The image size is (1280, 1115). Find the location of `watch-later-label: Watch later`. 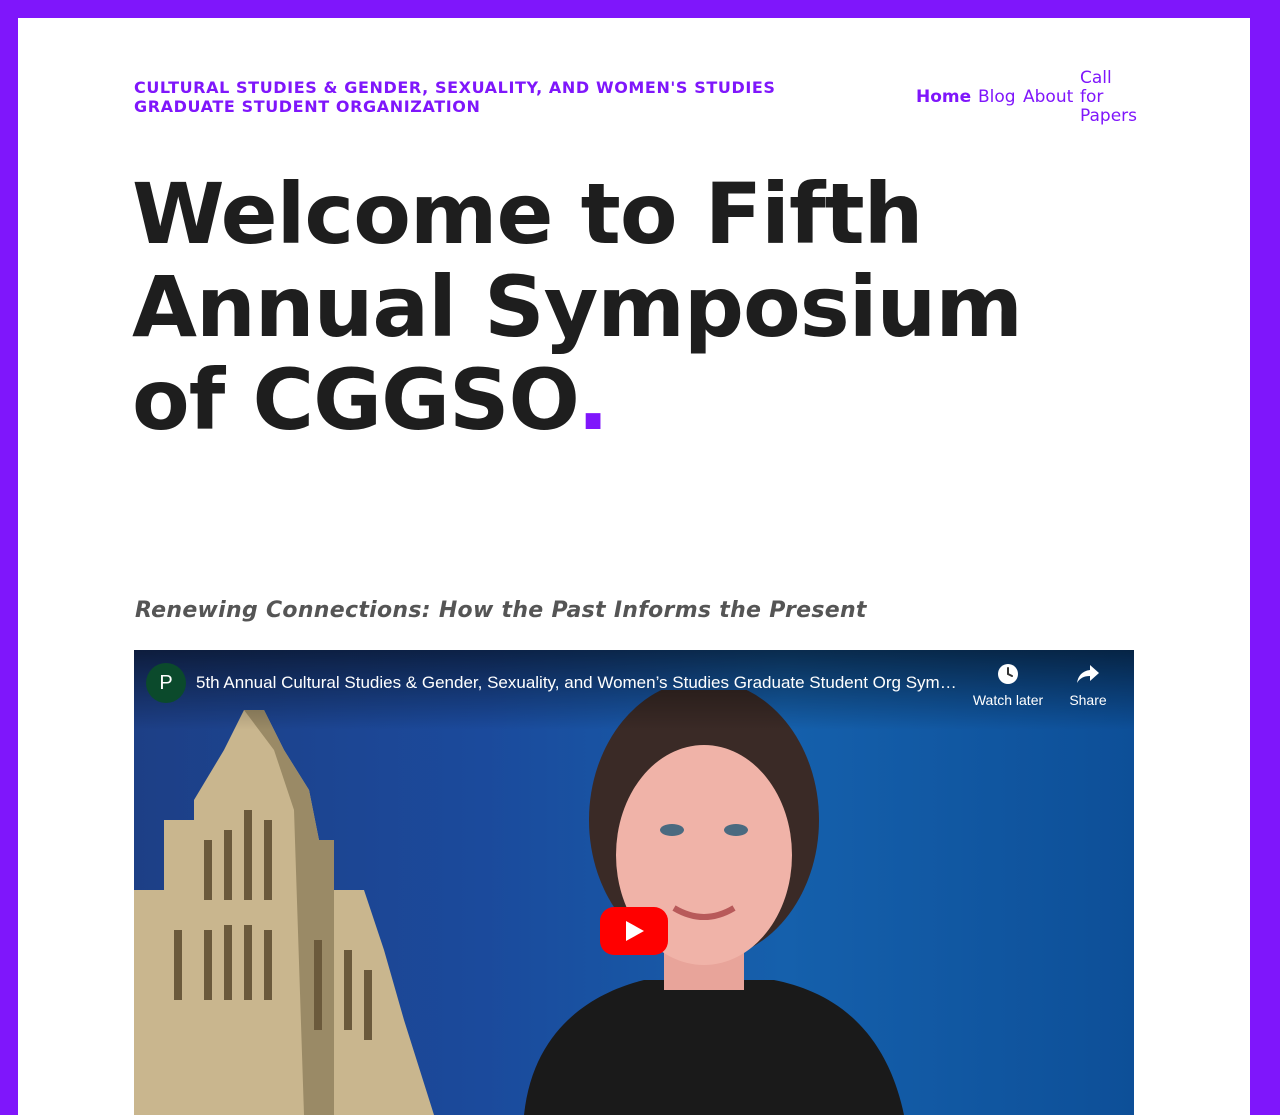

watch-later-label: Watch later is located at coordinates (1008, 700).